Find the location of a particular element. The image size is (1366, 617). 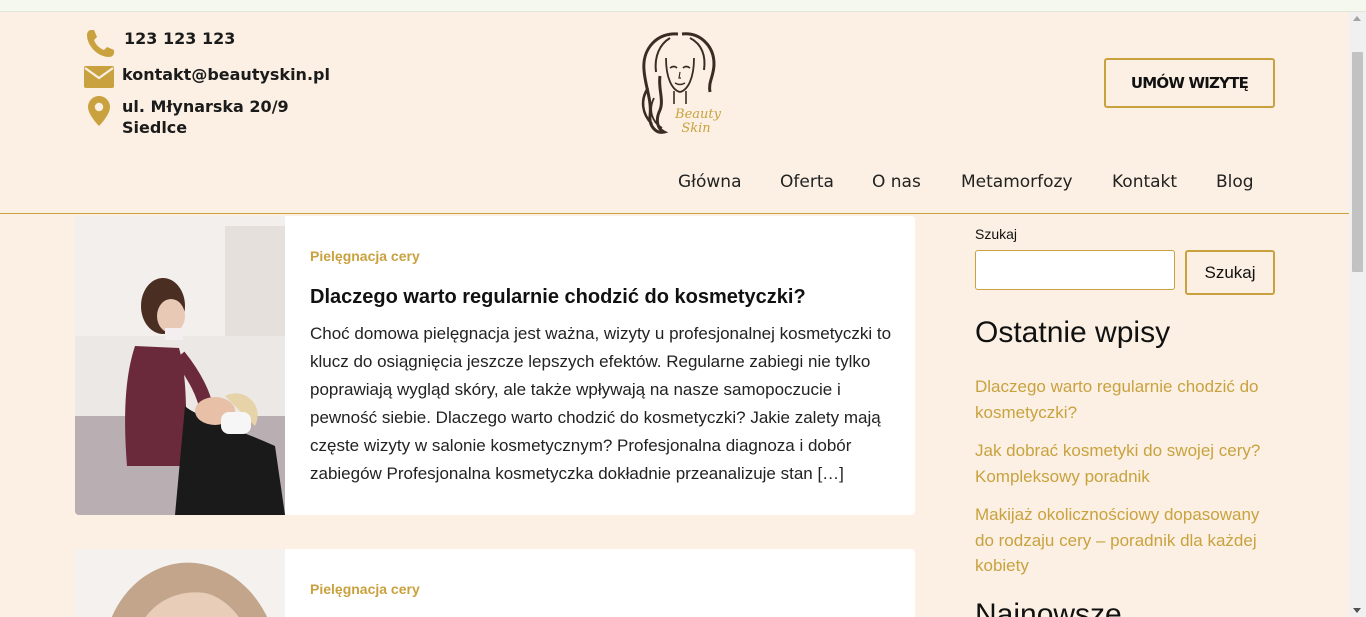

logo-text-beauty: Beauty is located at coordinates (698, 114).